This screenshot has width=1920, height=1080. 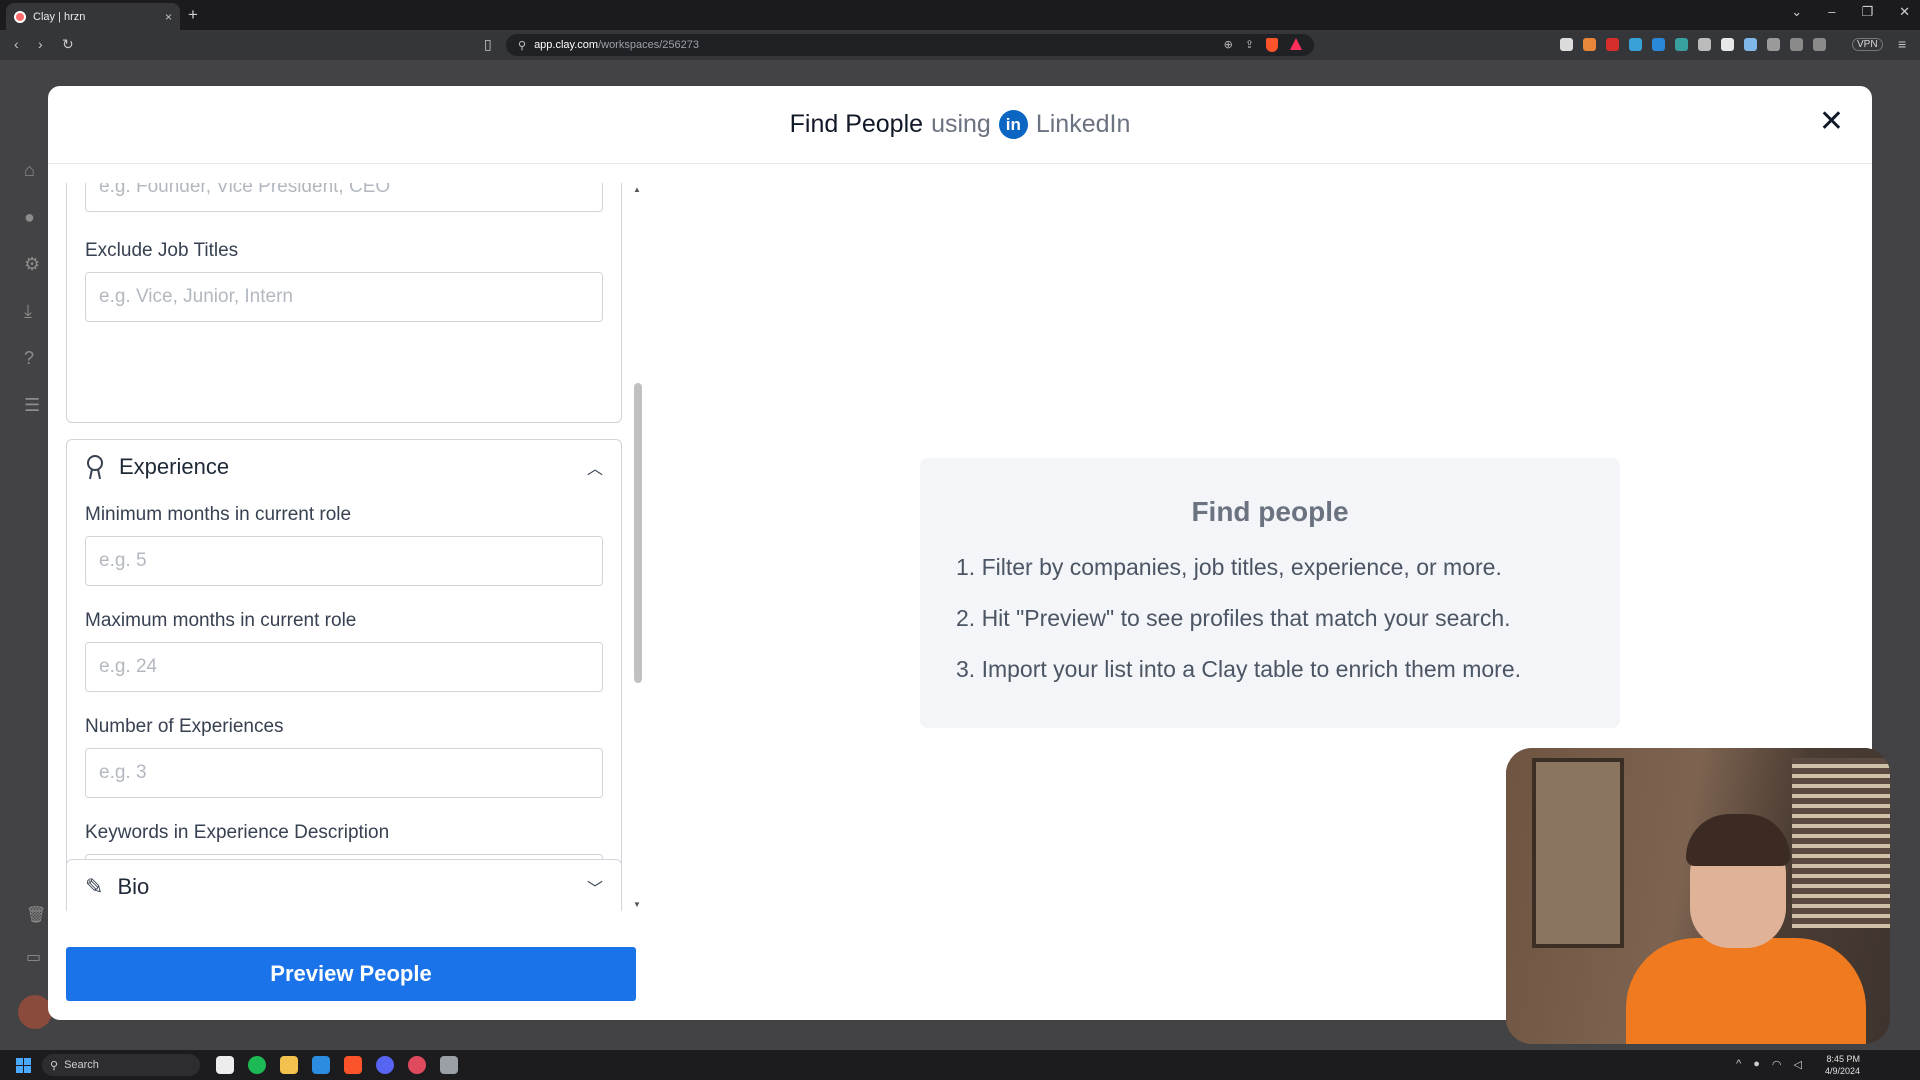 I want to click on home-icon: ⌂, so click(x=29, y=170).